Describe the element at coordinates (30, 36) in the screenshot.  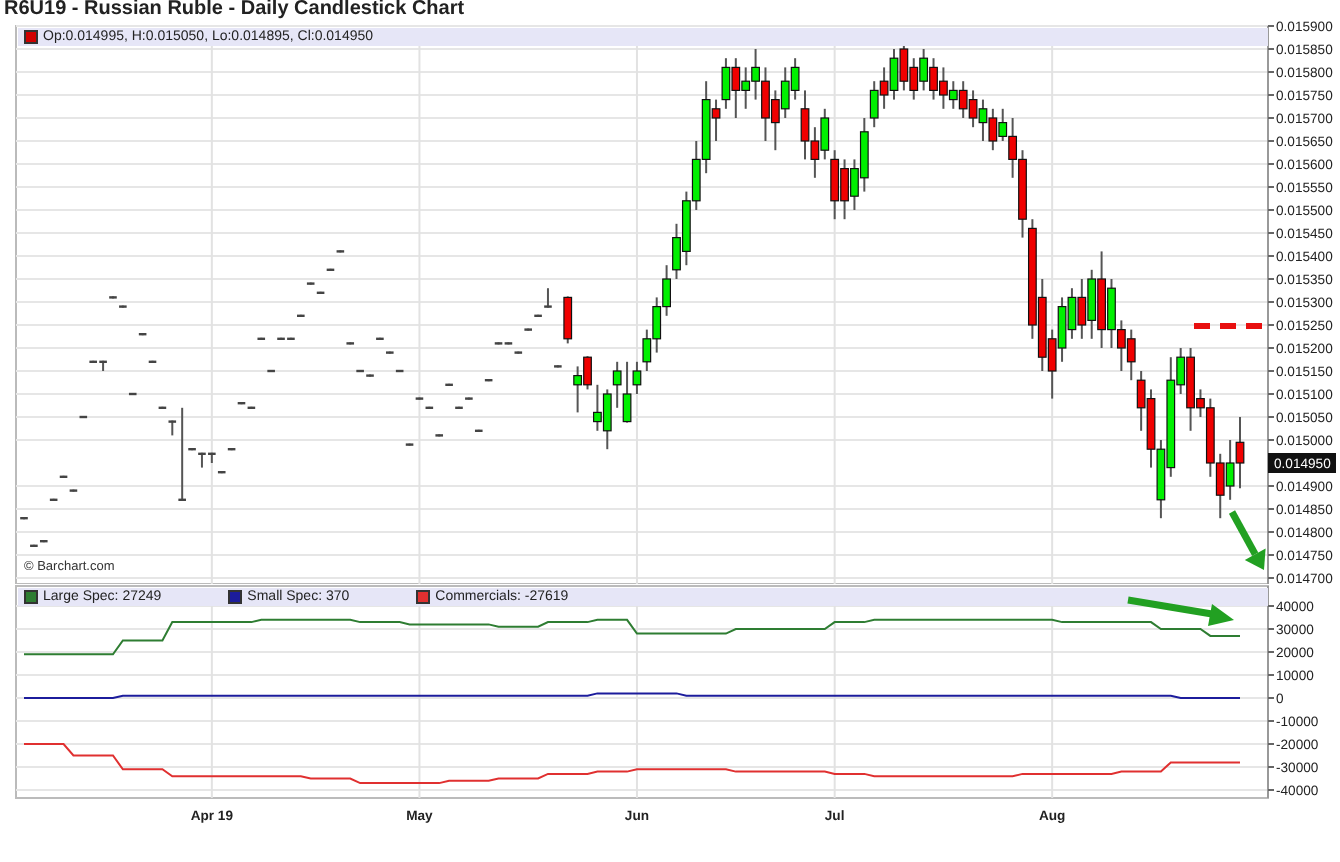
I see `square-icon` at that location.